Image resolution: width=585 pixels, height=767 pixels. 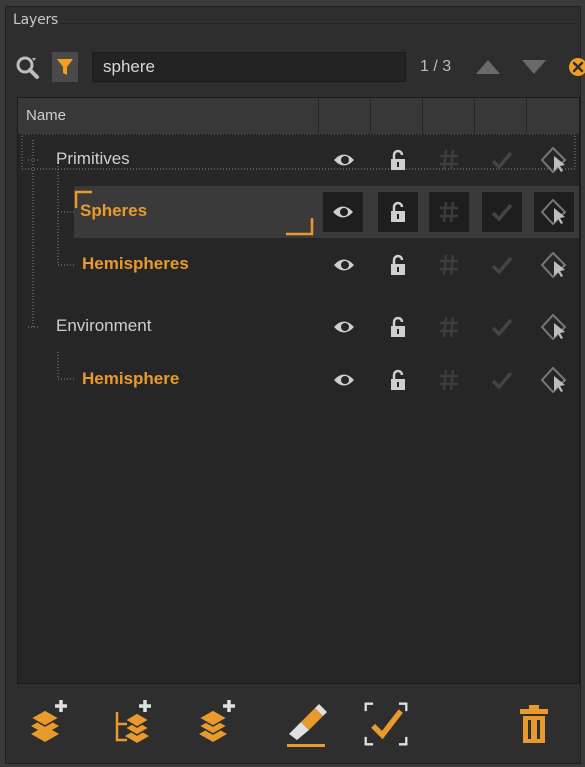 I want to click on edit-layer-icon, so click(x=307, y=725).